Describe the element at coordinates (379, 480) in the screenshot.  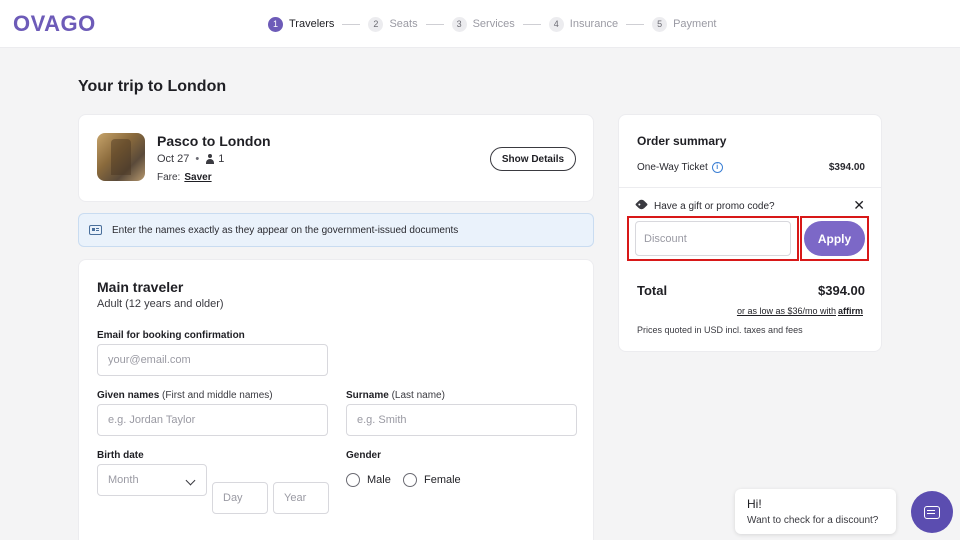
I see `gender-male-label: Male` at that location.